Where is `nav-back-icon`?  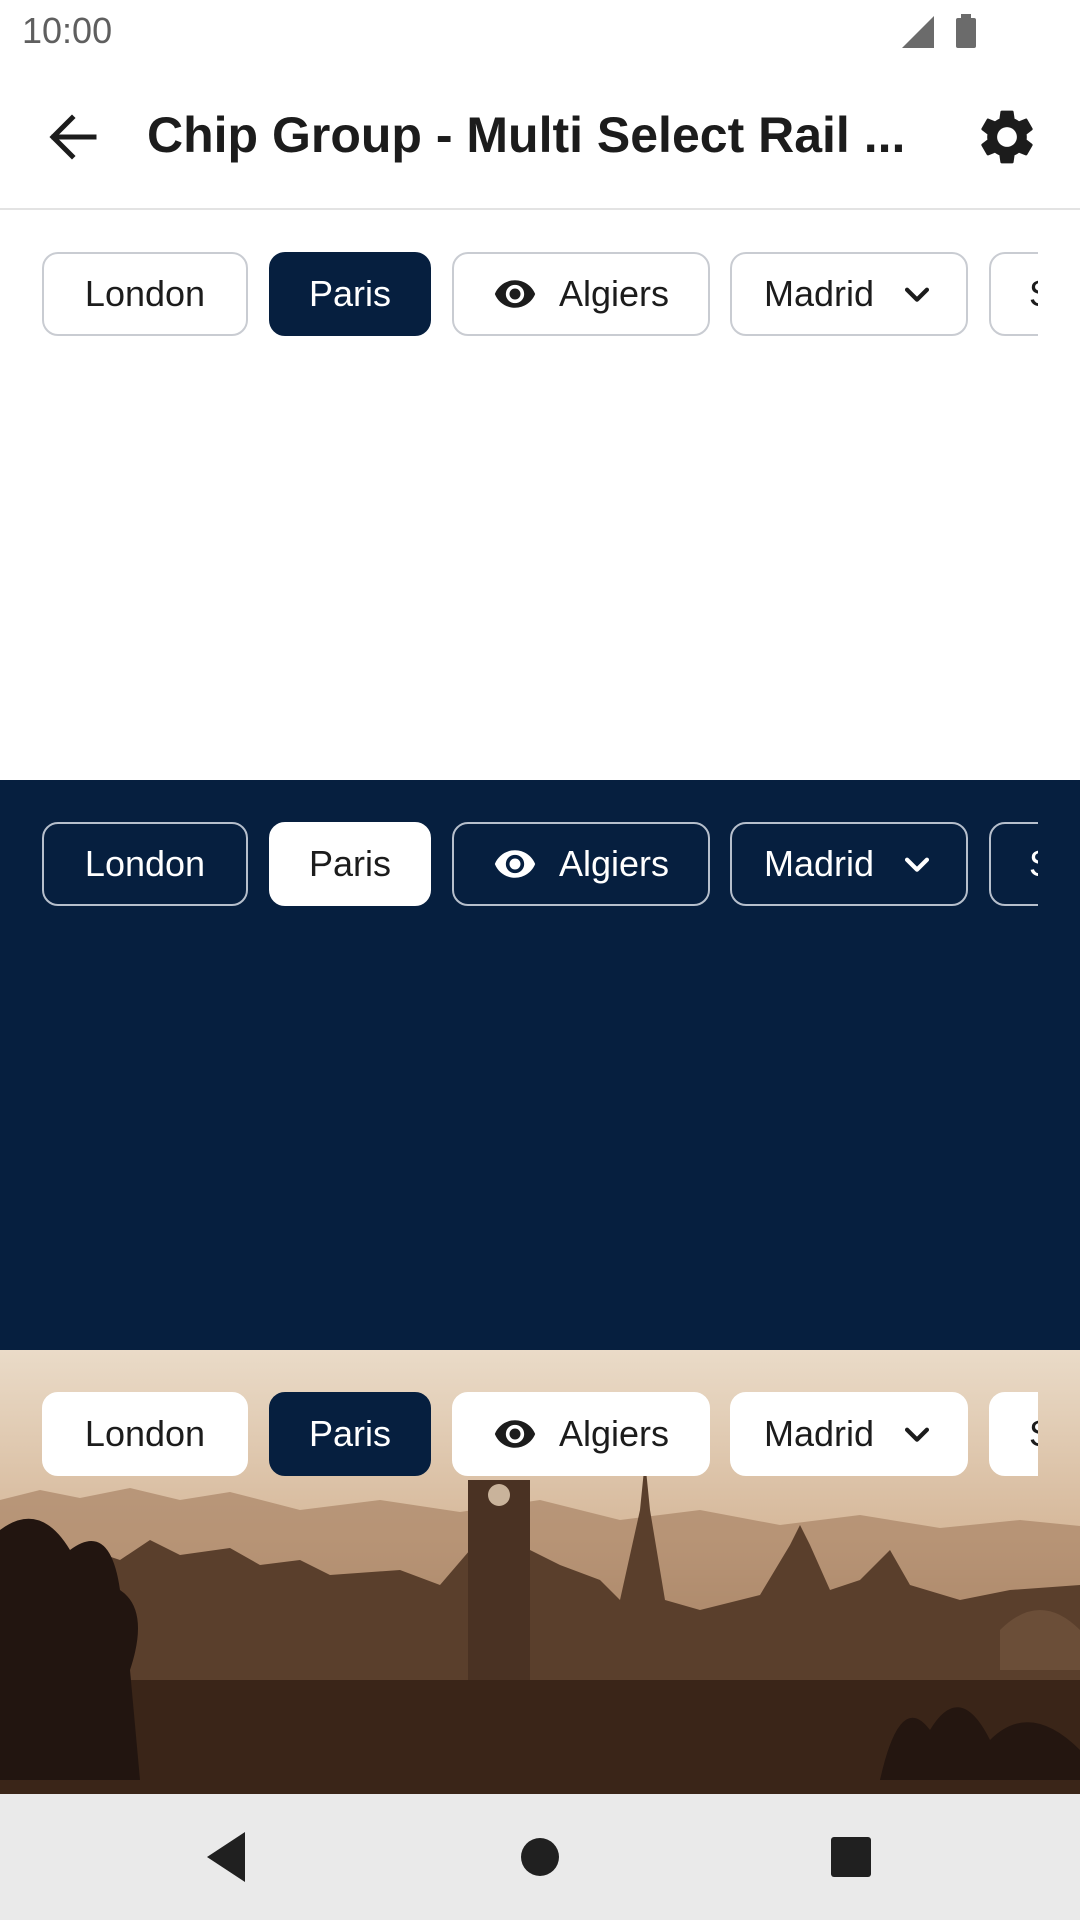
nav-back-icon is located at coordinates (228, 1857).